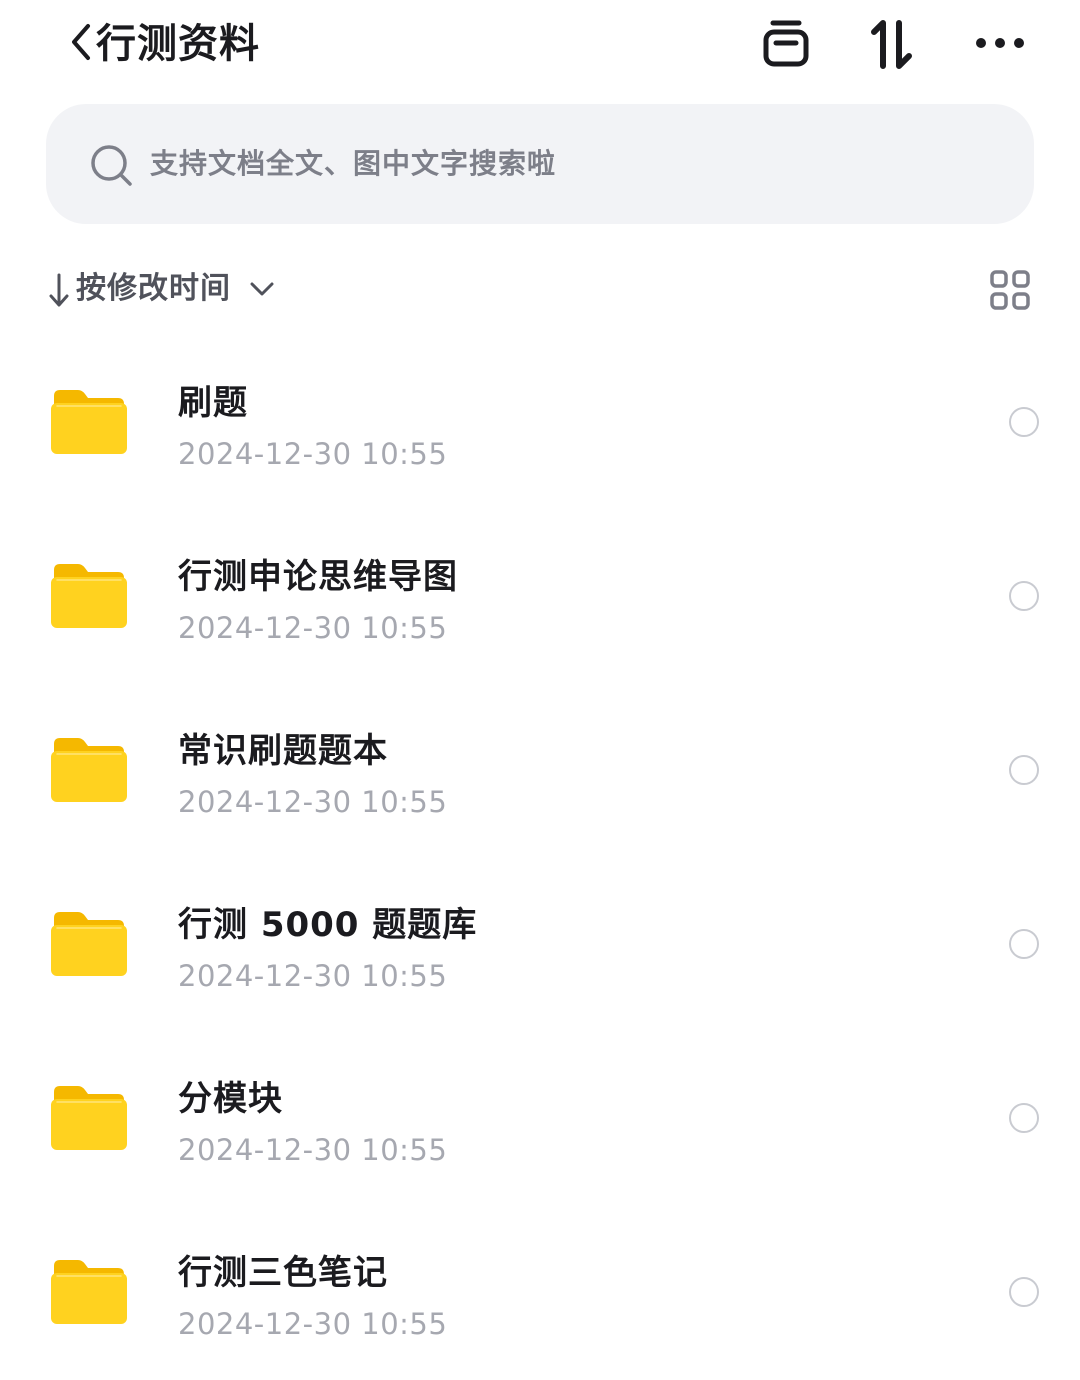  Describe the element at coordinates (540, 597) in the screenshot. I see `list-item: 行测申论思维导图 2024-12-30 10:55` at that location.